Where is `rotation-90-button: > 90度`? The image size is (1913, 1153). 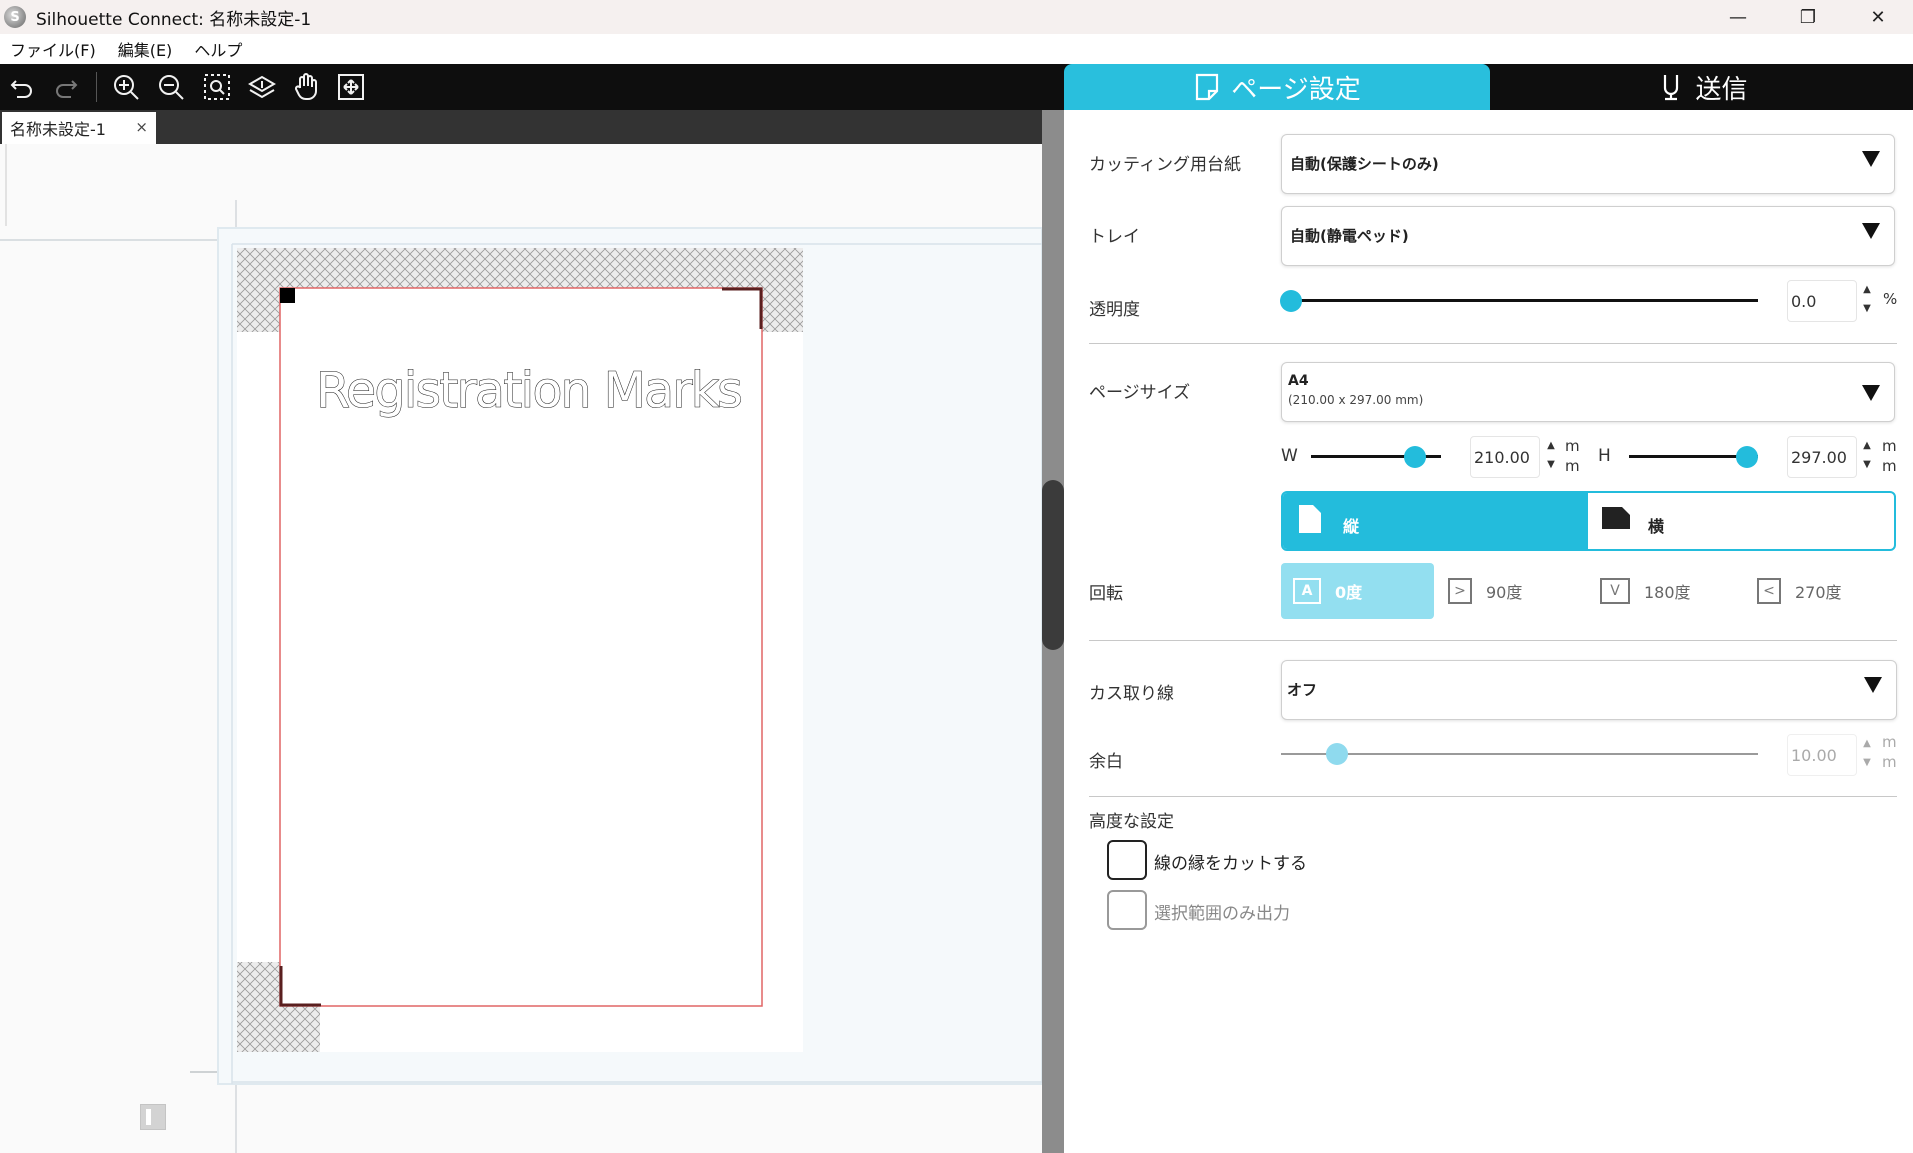 rotation-90-button: > 90度 is located at coordinates (1485, 591).